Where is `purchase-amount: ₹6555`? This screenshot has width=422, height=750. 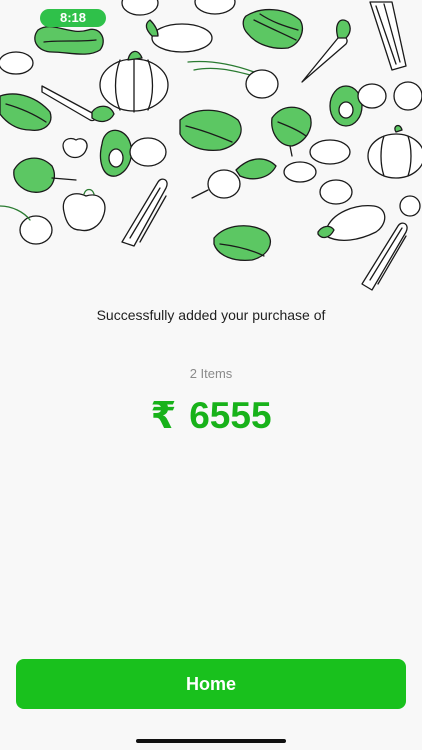 purchase-amount: ₹6555 is located at coordinates (211, 416).